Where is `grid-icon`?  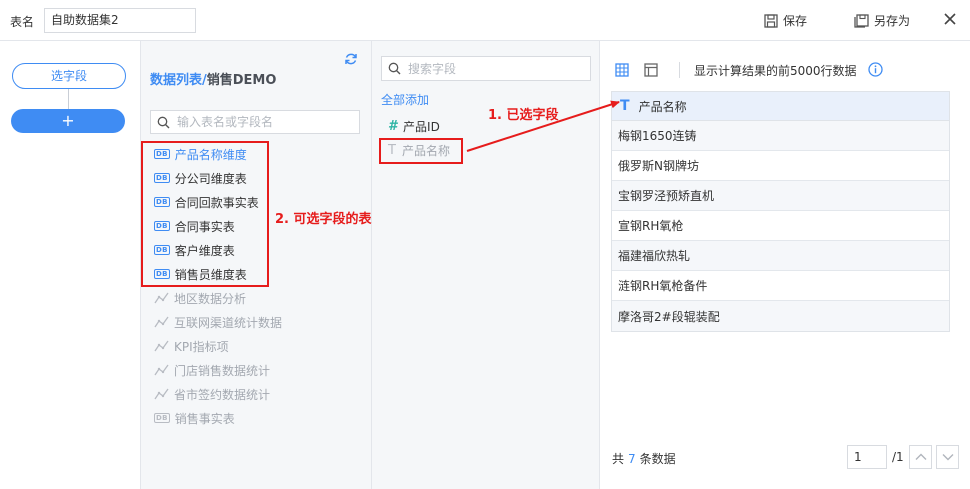 grid-icon is located at coordinates (622, 70).